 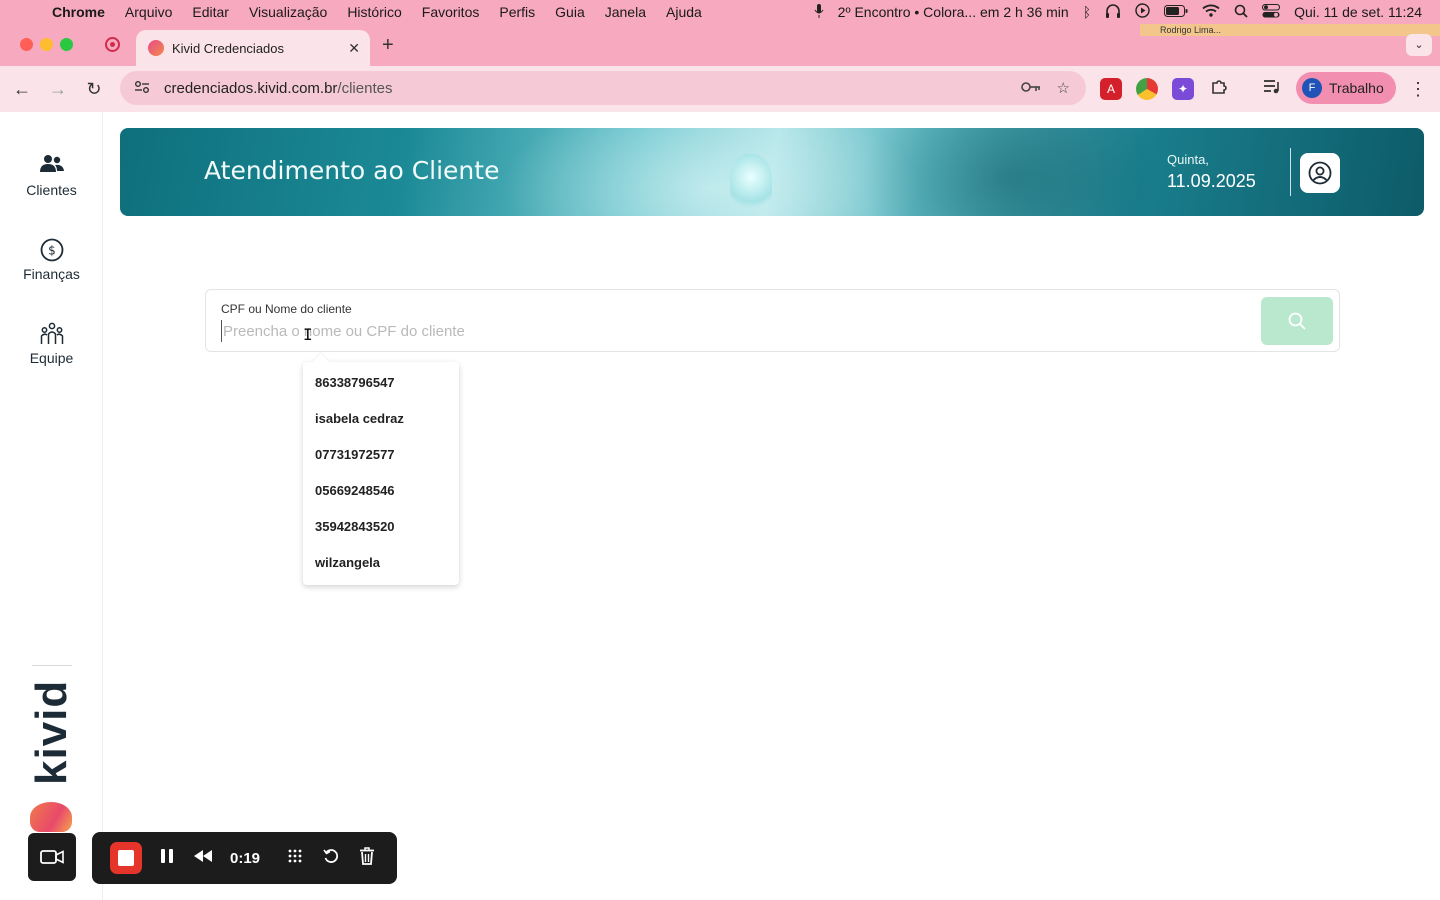 I want to click on search-button, so click(x=1297, y=321).